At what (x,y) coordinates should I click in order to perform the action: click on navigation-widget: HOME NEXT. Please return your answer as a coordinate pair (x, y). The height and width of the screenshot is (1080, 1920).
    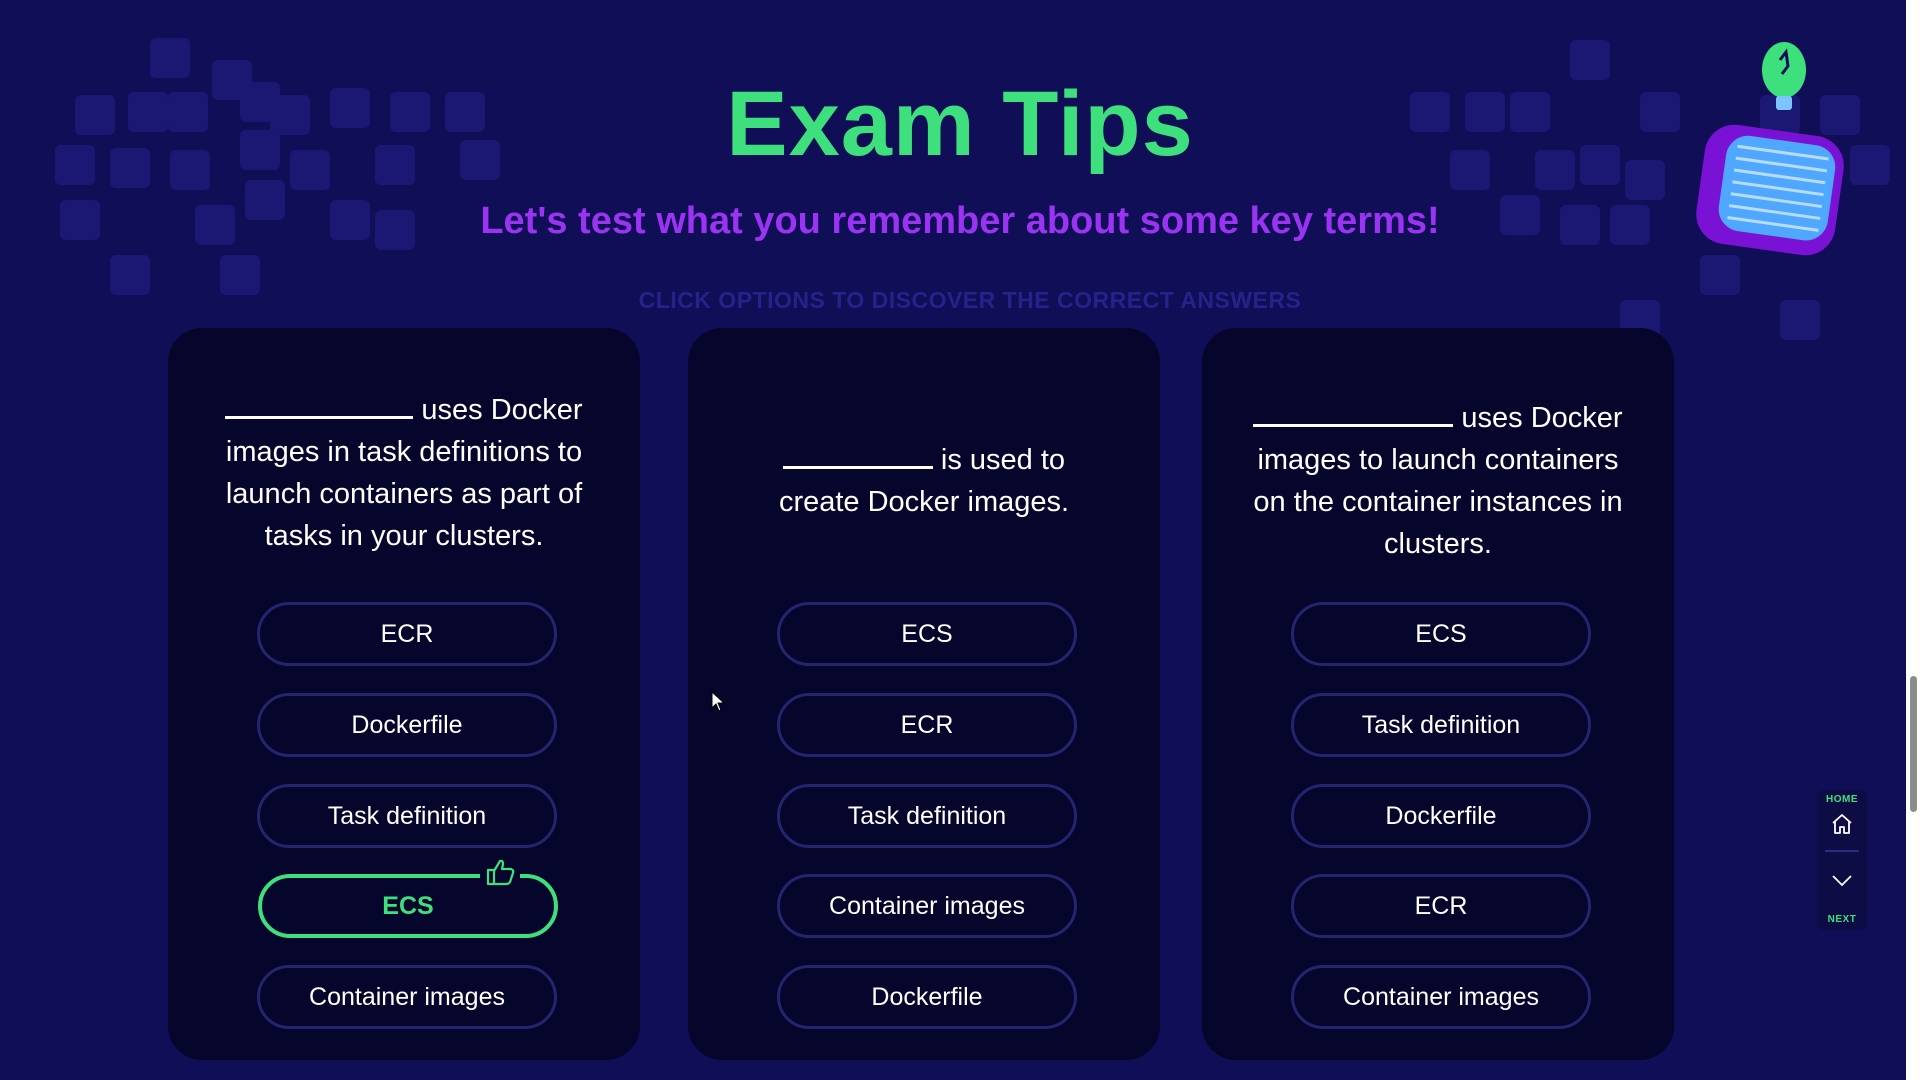
    Looking at the image, I should click on (1842, 860).